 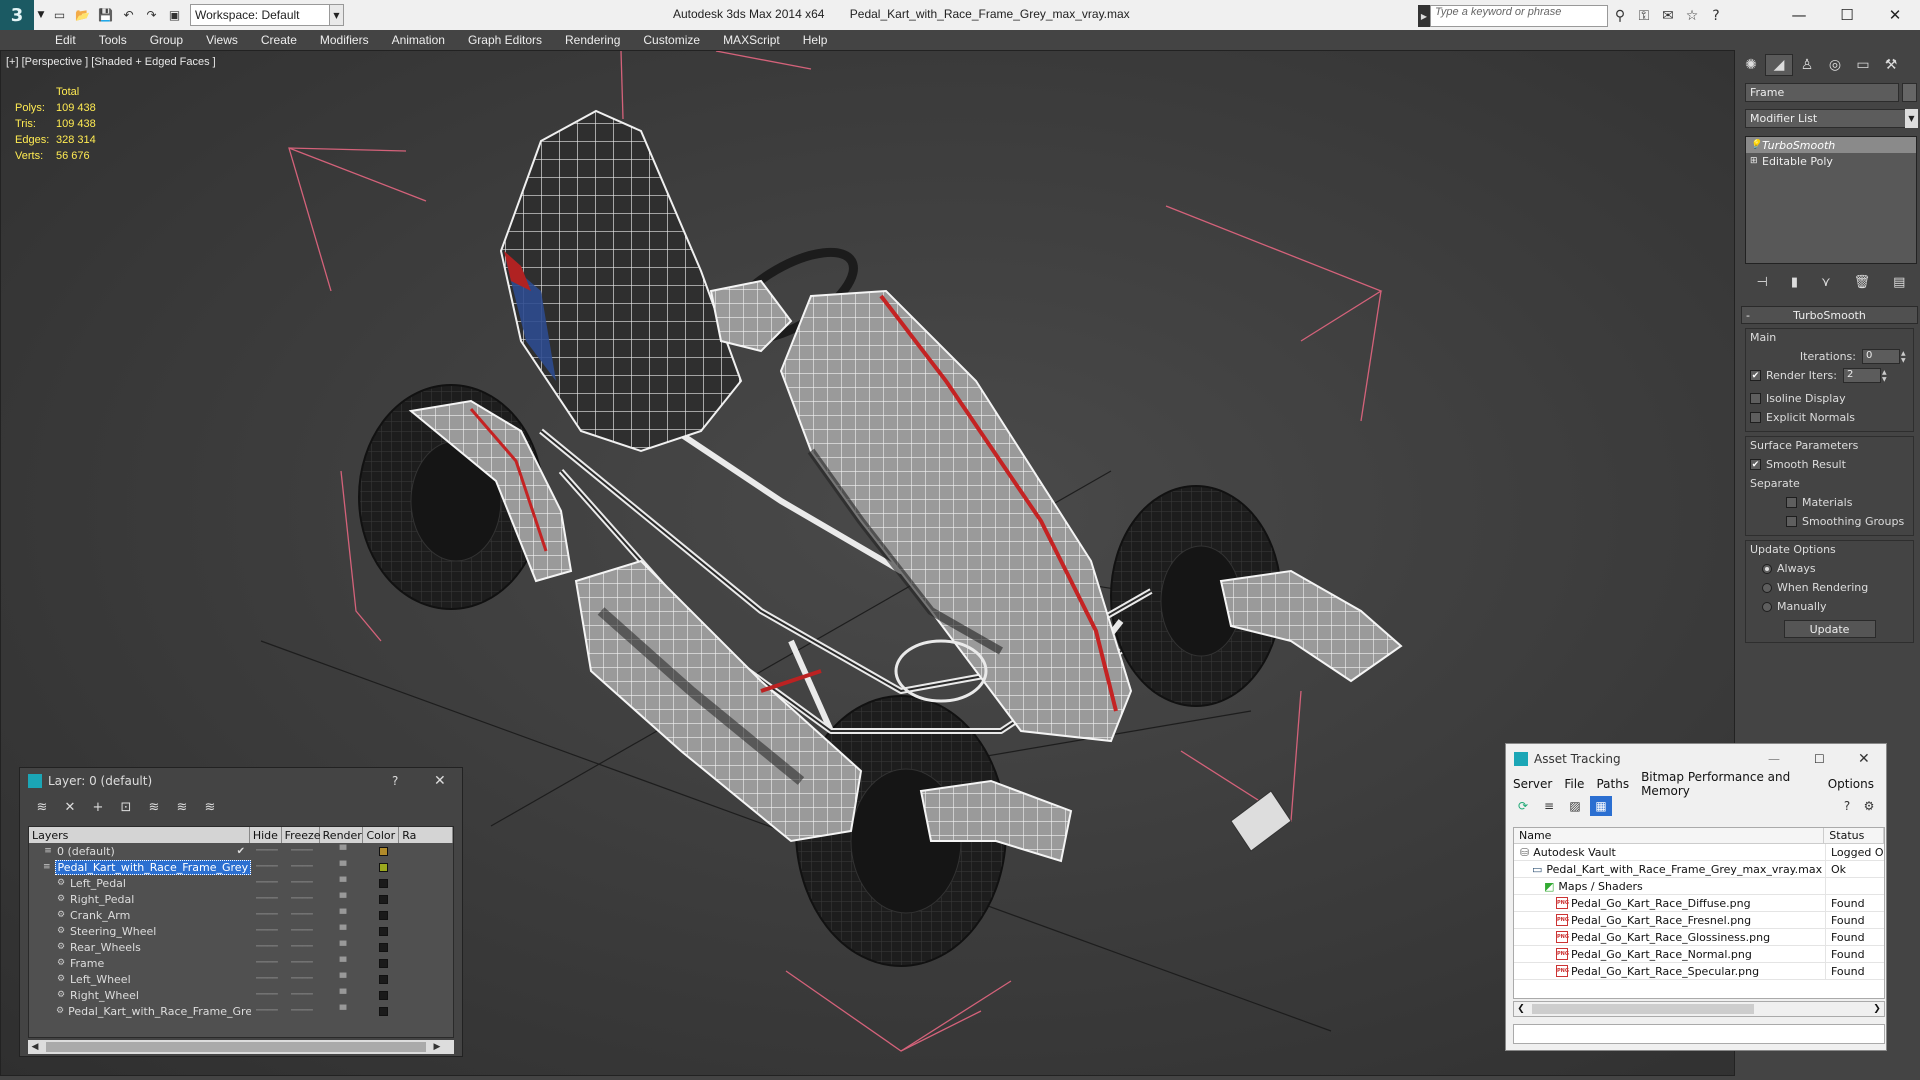 I want to click on menu-maxscript: MAXScript, so click(x=751, y=40).